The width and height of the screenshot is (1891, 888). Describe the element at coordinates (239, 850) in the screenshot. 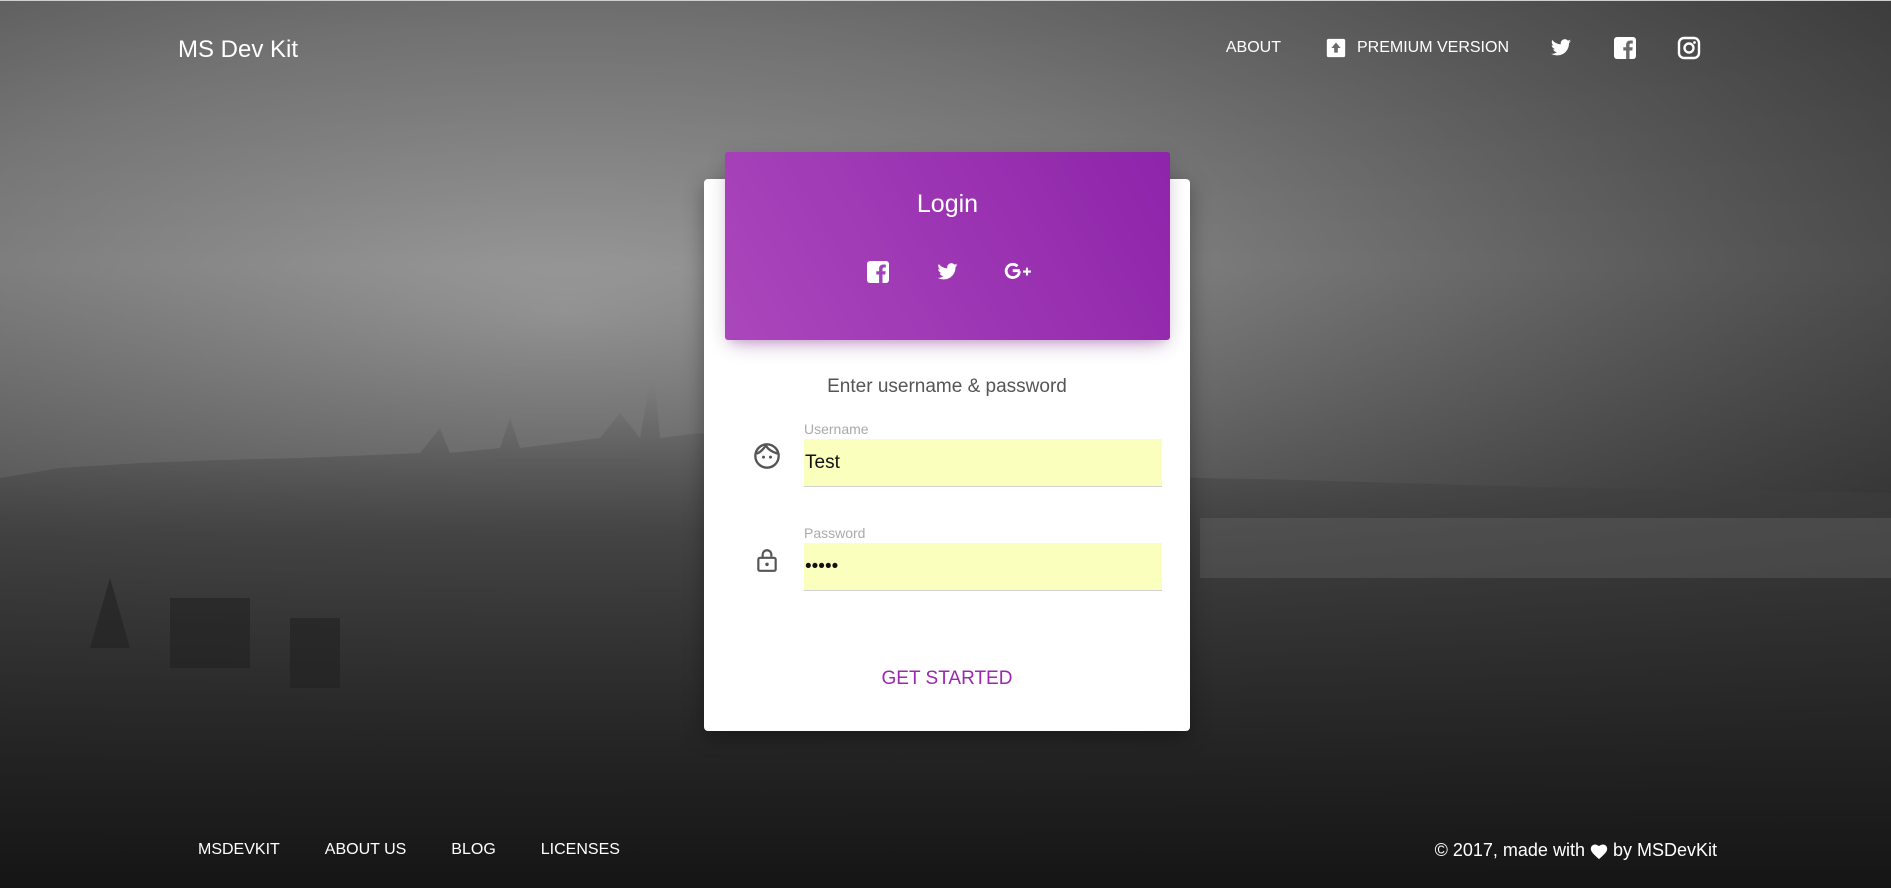

I see `footer-link-msdevkit: MSDEVKIT` at that location.